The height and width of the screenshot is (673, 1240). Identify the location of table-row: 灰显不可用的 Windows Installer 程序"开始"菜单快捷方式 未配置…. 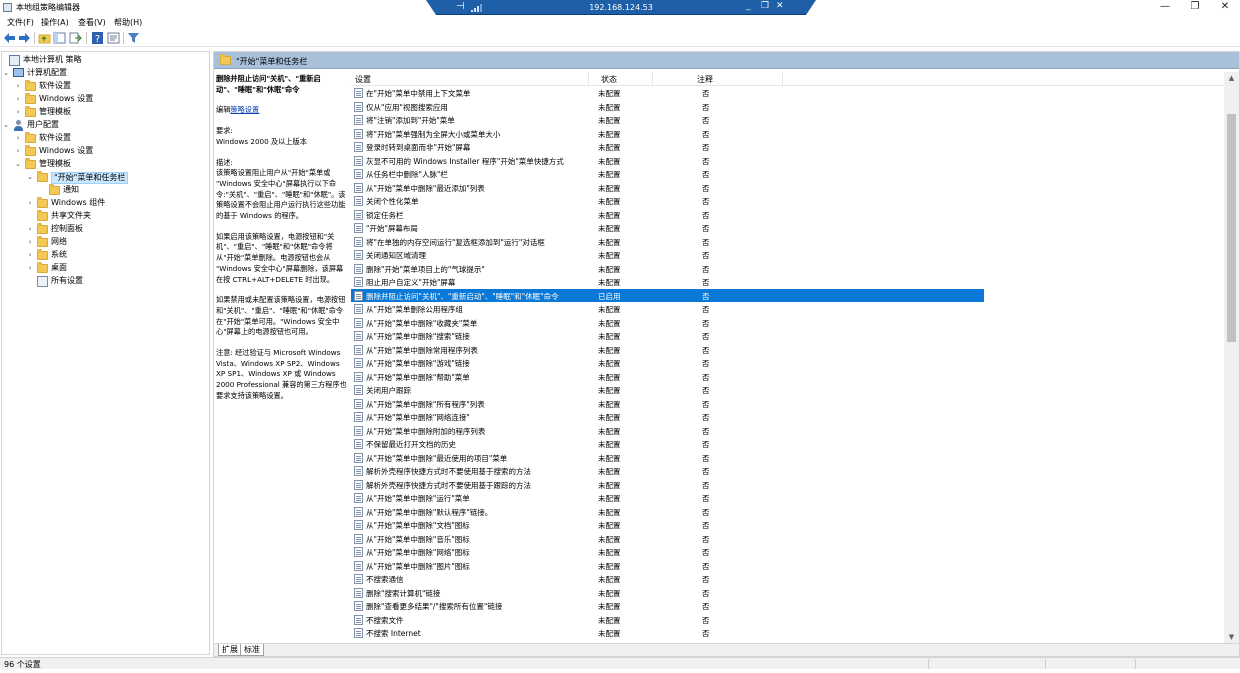
(667, 161).